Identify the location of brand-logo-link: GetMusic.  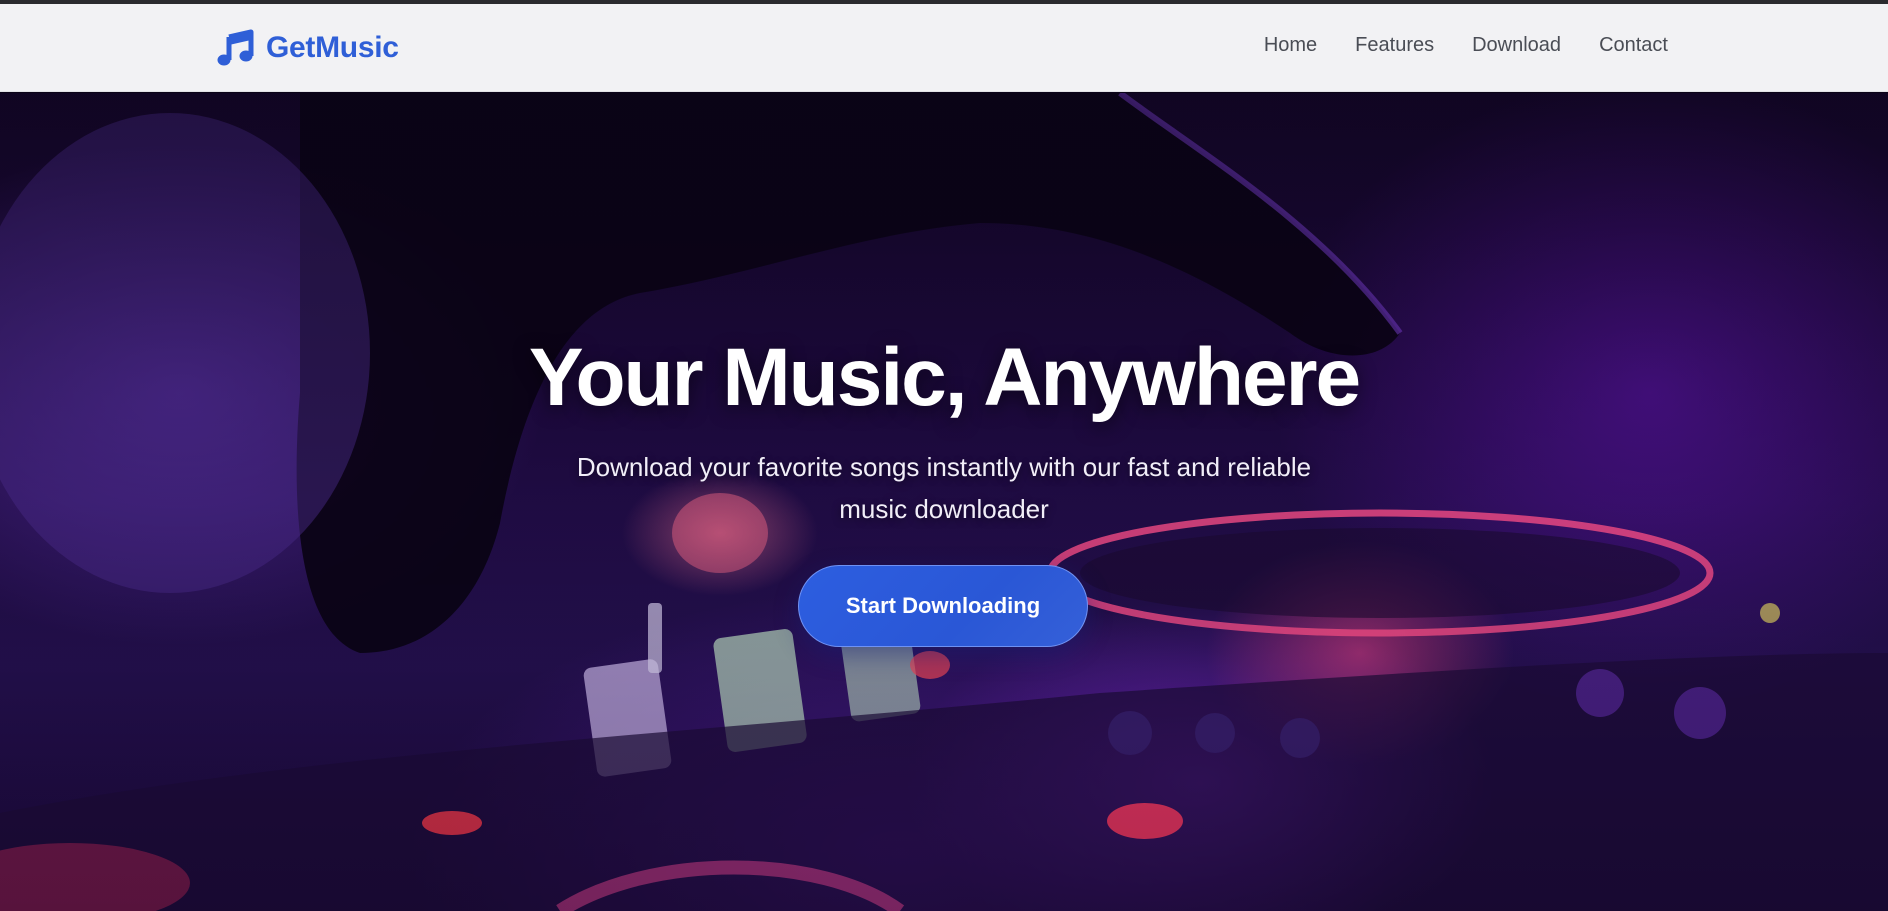
(307, 48).